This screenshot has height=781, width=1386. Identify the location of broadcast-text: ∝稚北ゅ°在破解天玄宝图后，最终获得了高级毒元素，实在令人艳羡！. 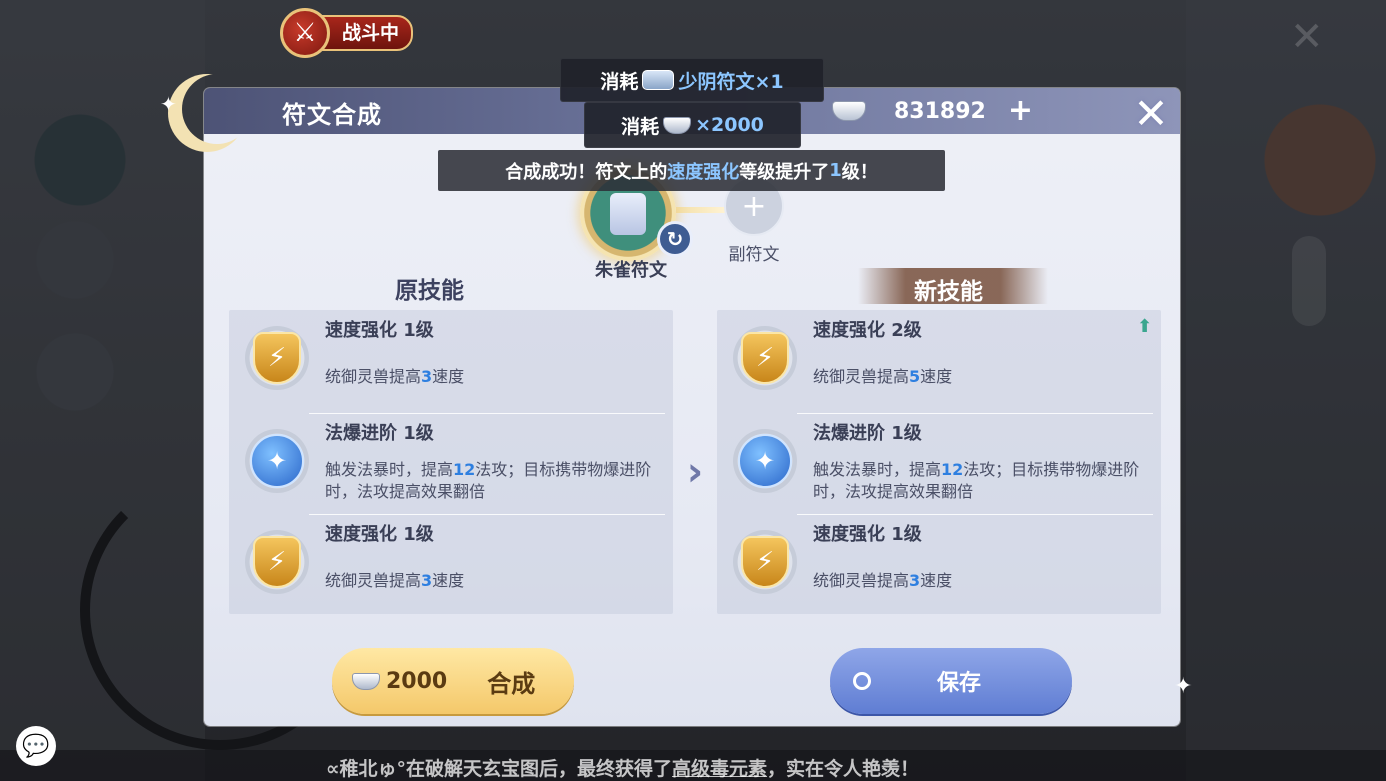
(622, 767).